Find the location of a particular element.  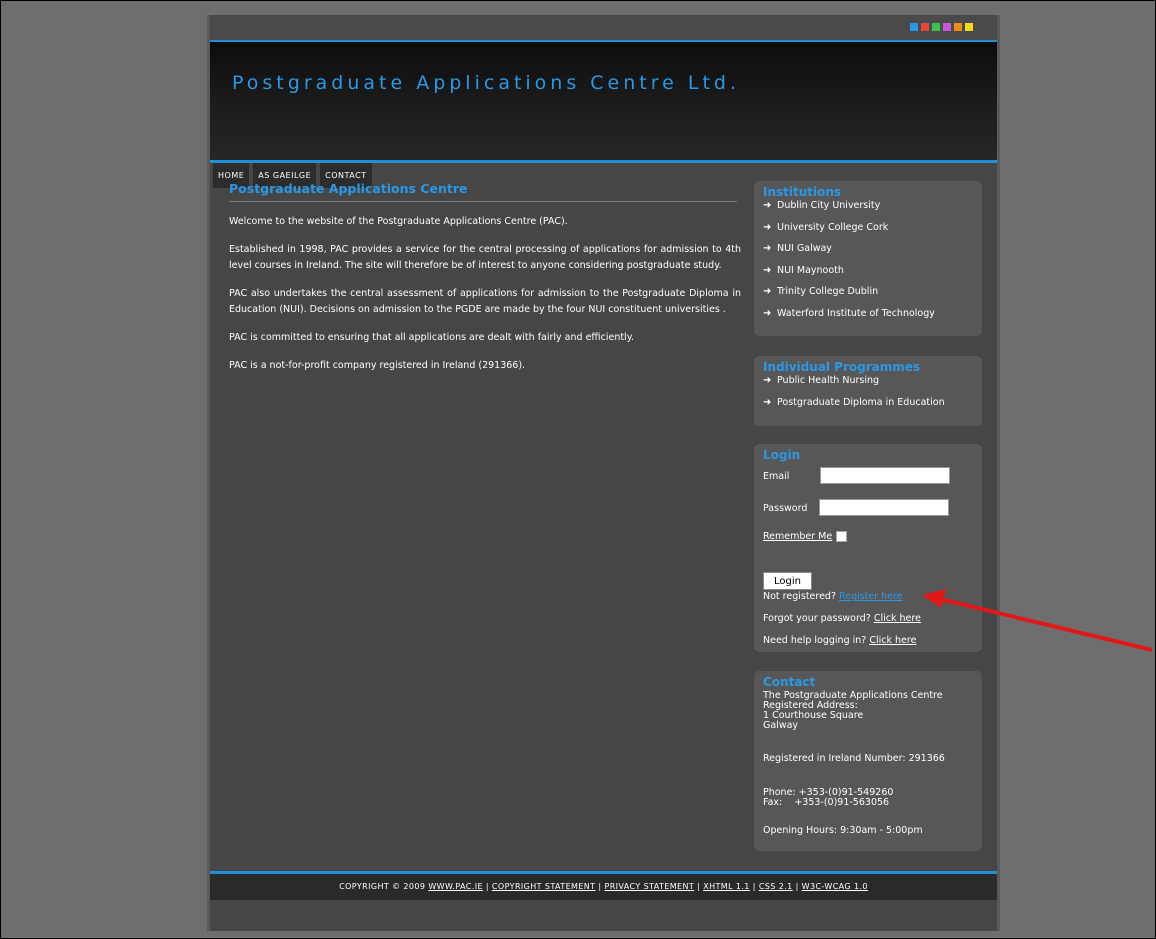

annotation-arrow is located at coordinates (1037, 620).